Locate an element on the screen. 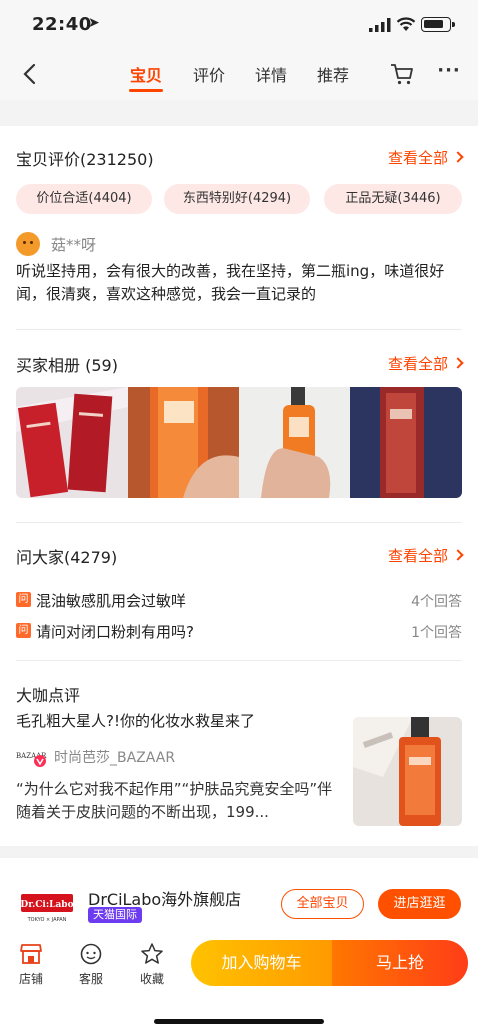 The height and width of the screenshot is (1034, 478). service-label: 客服 is located at coordinates (91, 978).